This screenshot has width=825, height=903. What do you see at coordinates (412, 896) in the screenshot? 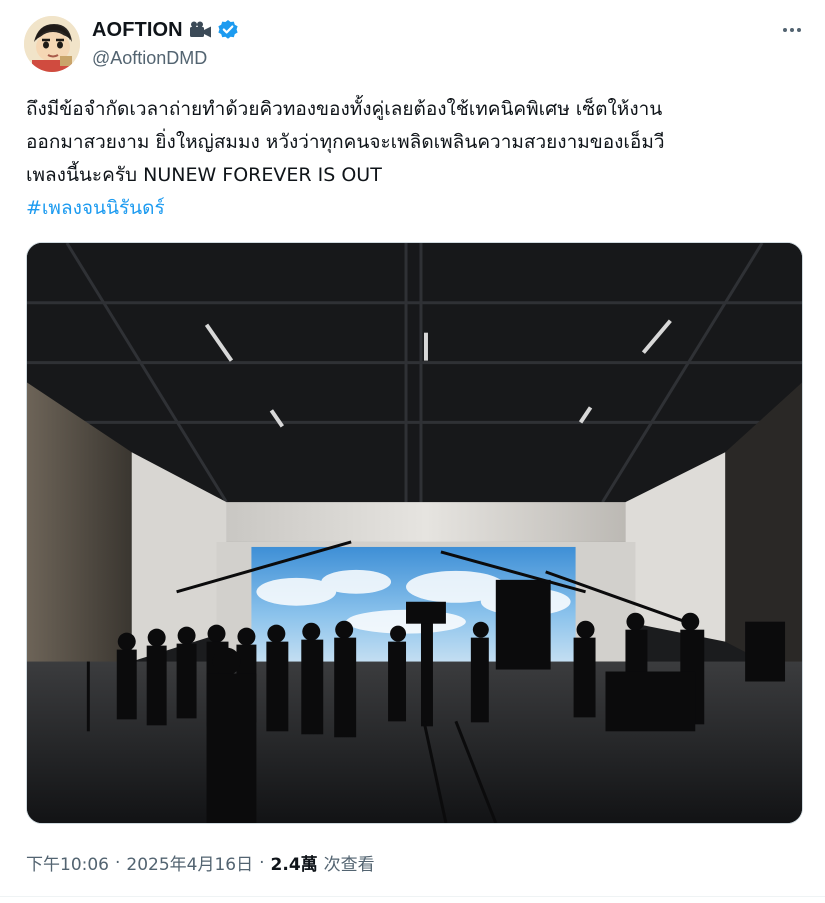
I see `divider` at bounding box center [412, 896].